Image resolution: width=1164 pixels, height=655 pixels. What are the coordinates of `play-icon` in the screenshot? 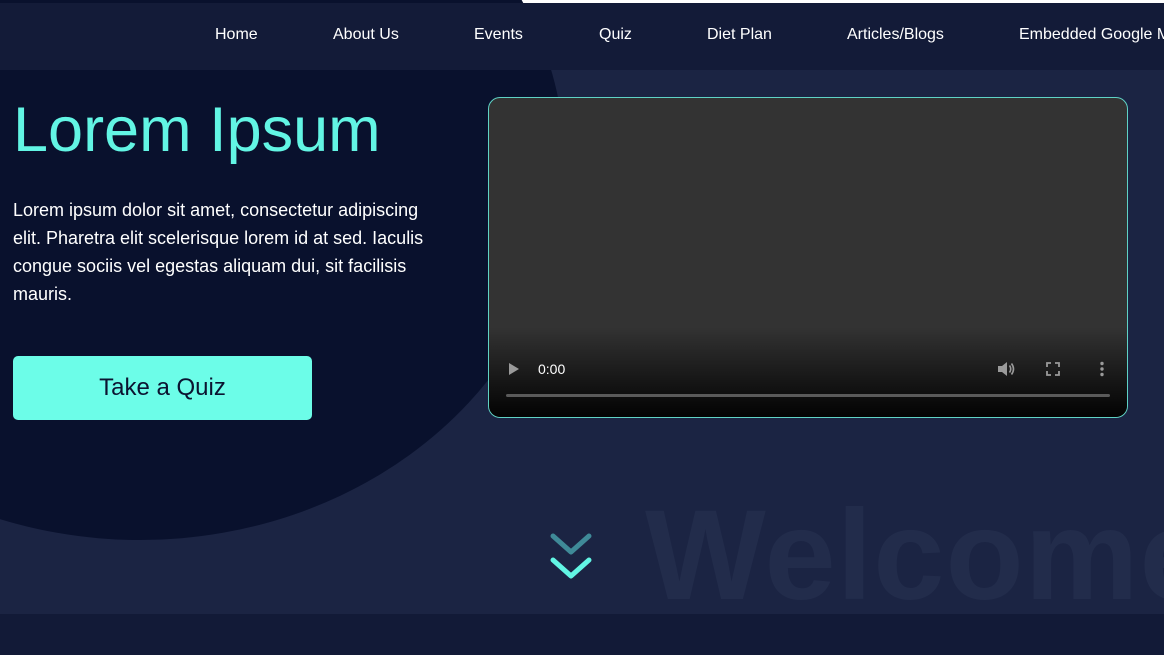 It's located at (514, 369).